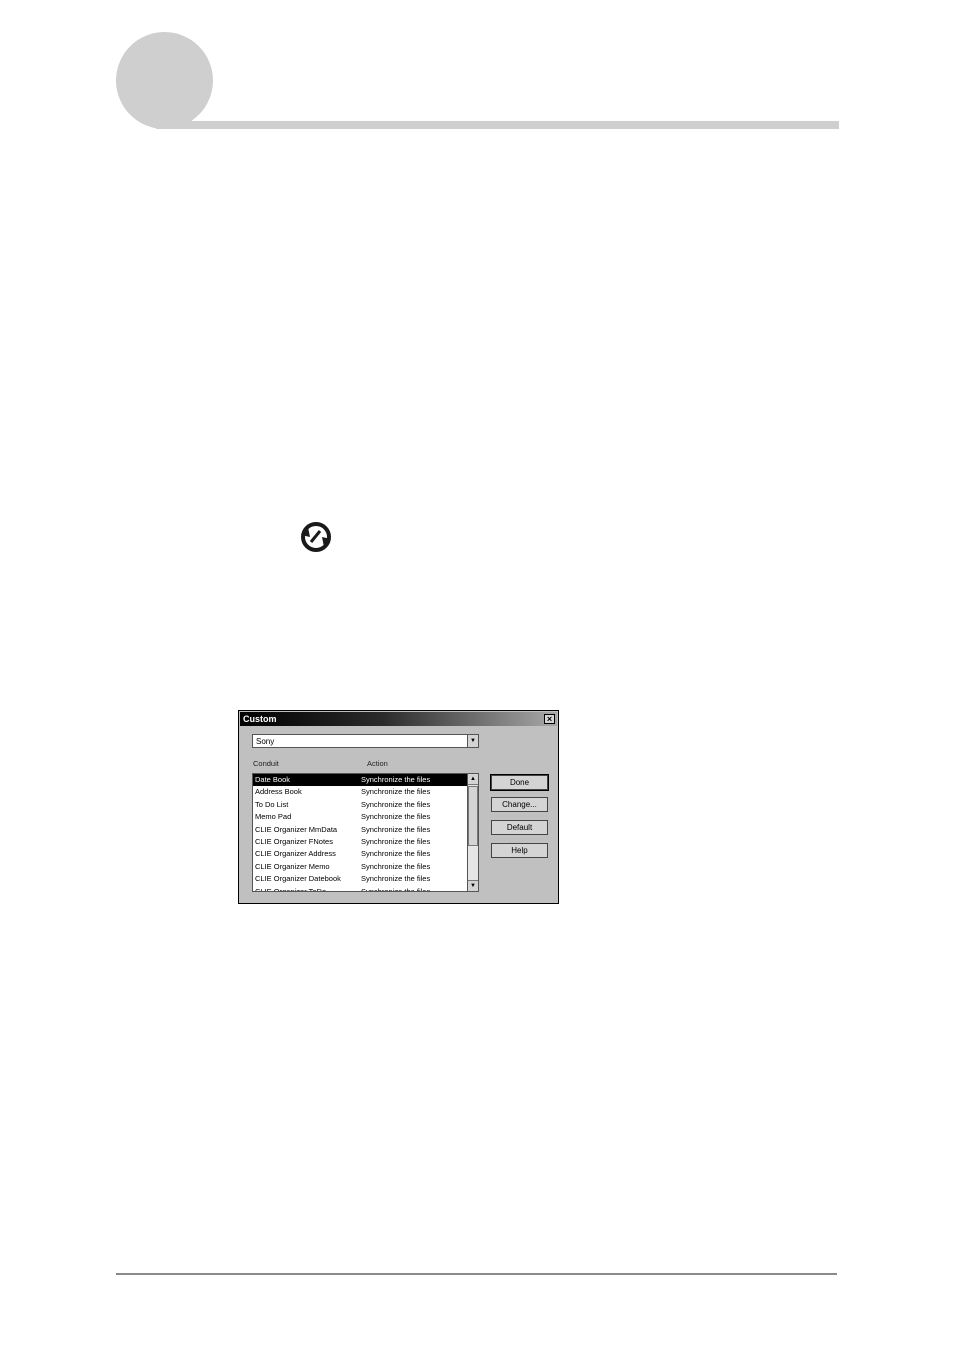 The width and height of the screenshot is (954, 1351). I want to click on conduit-name: CLIE Organizer Address, so click(295, 854).